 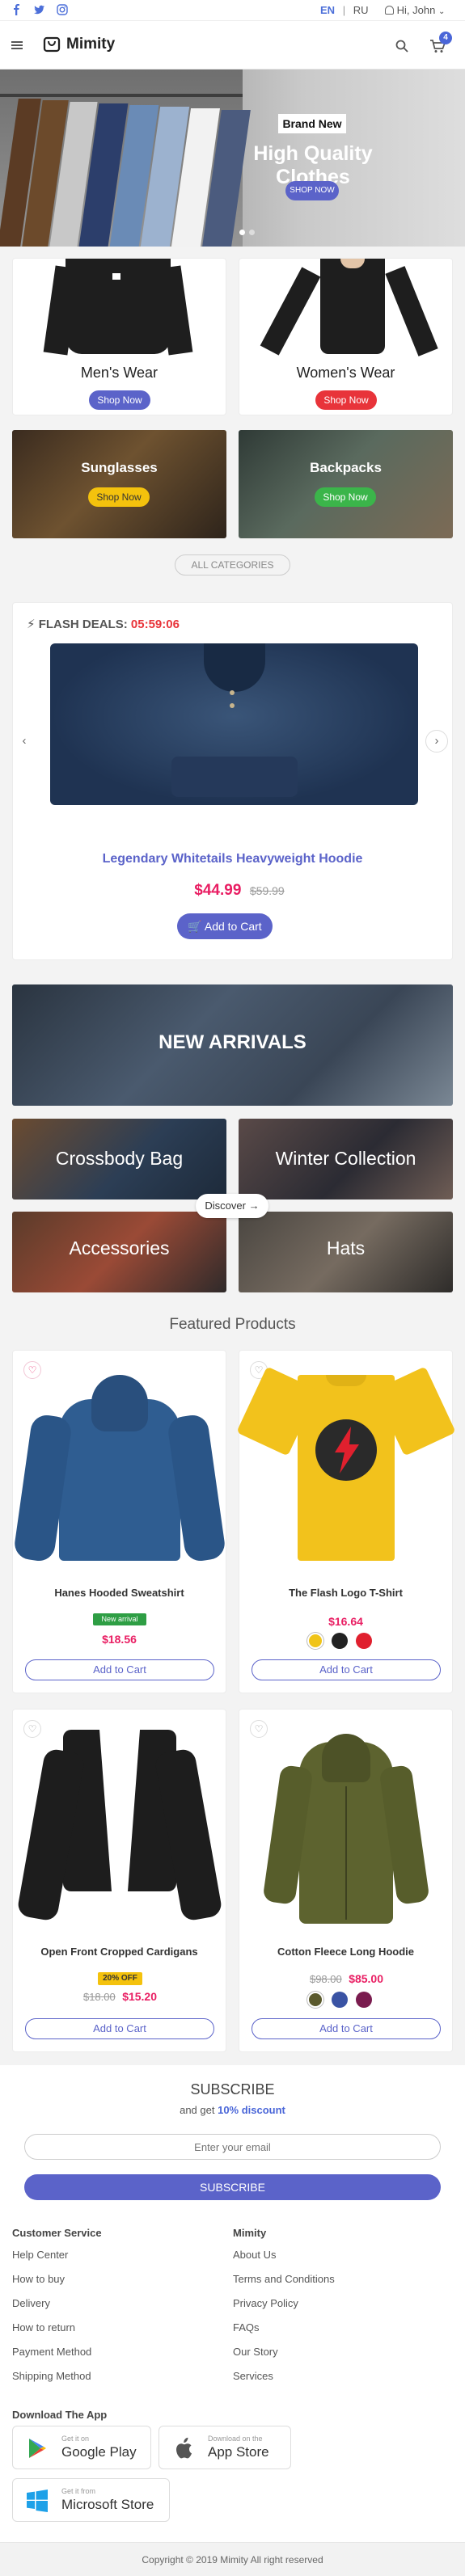 What do you see at coordinates (315, 2000) in the screenshot?
I see `swatch-olive` at bounding box center [315, 2000].